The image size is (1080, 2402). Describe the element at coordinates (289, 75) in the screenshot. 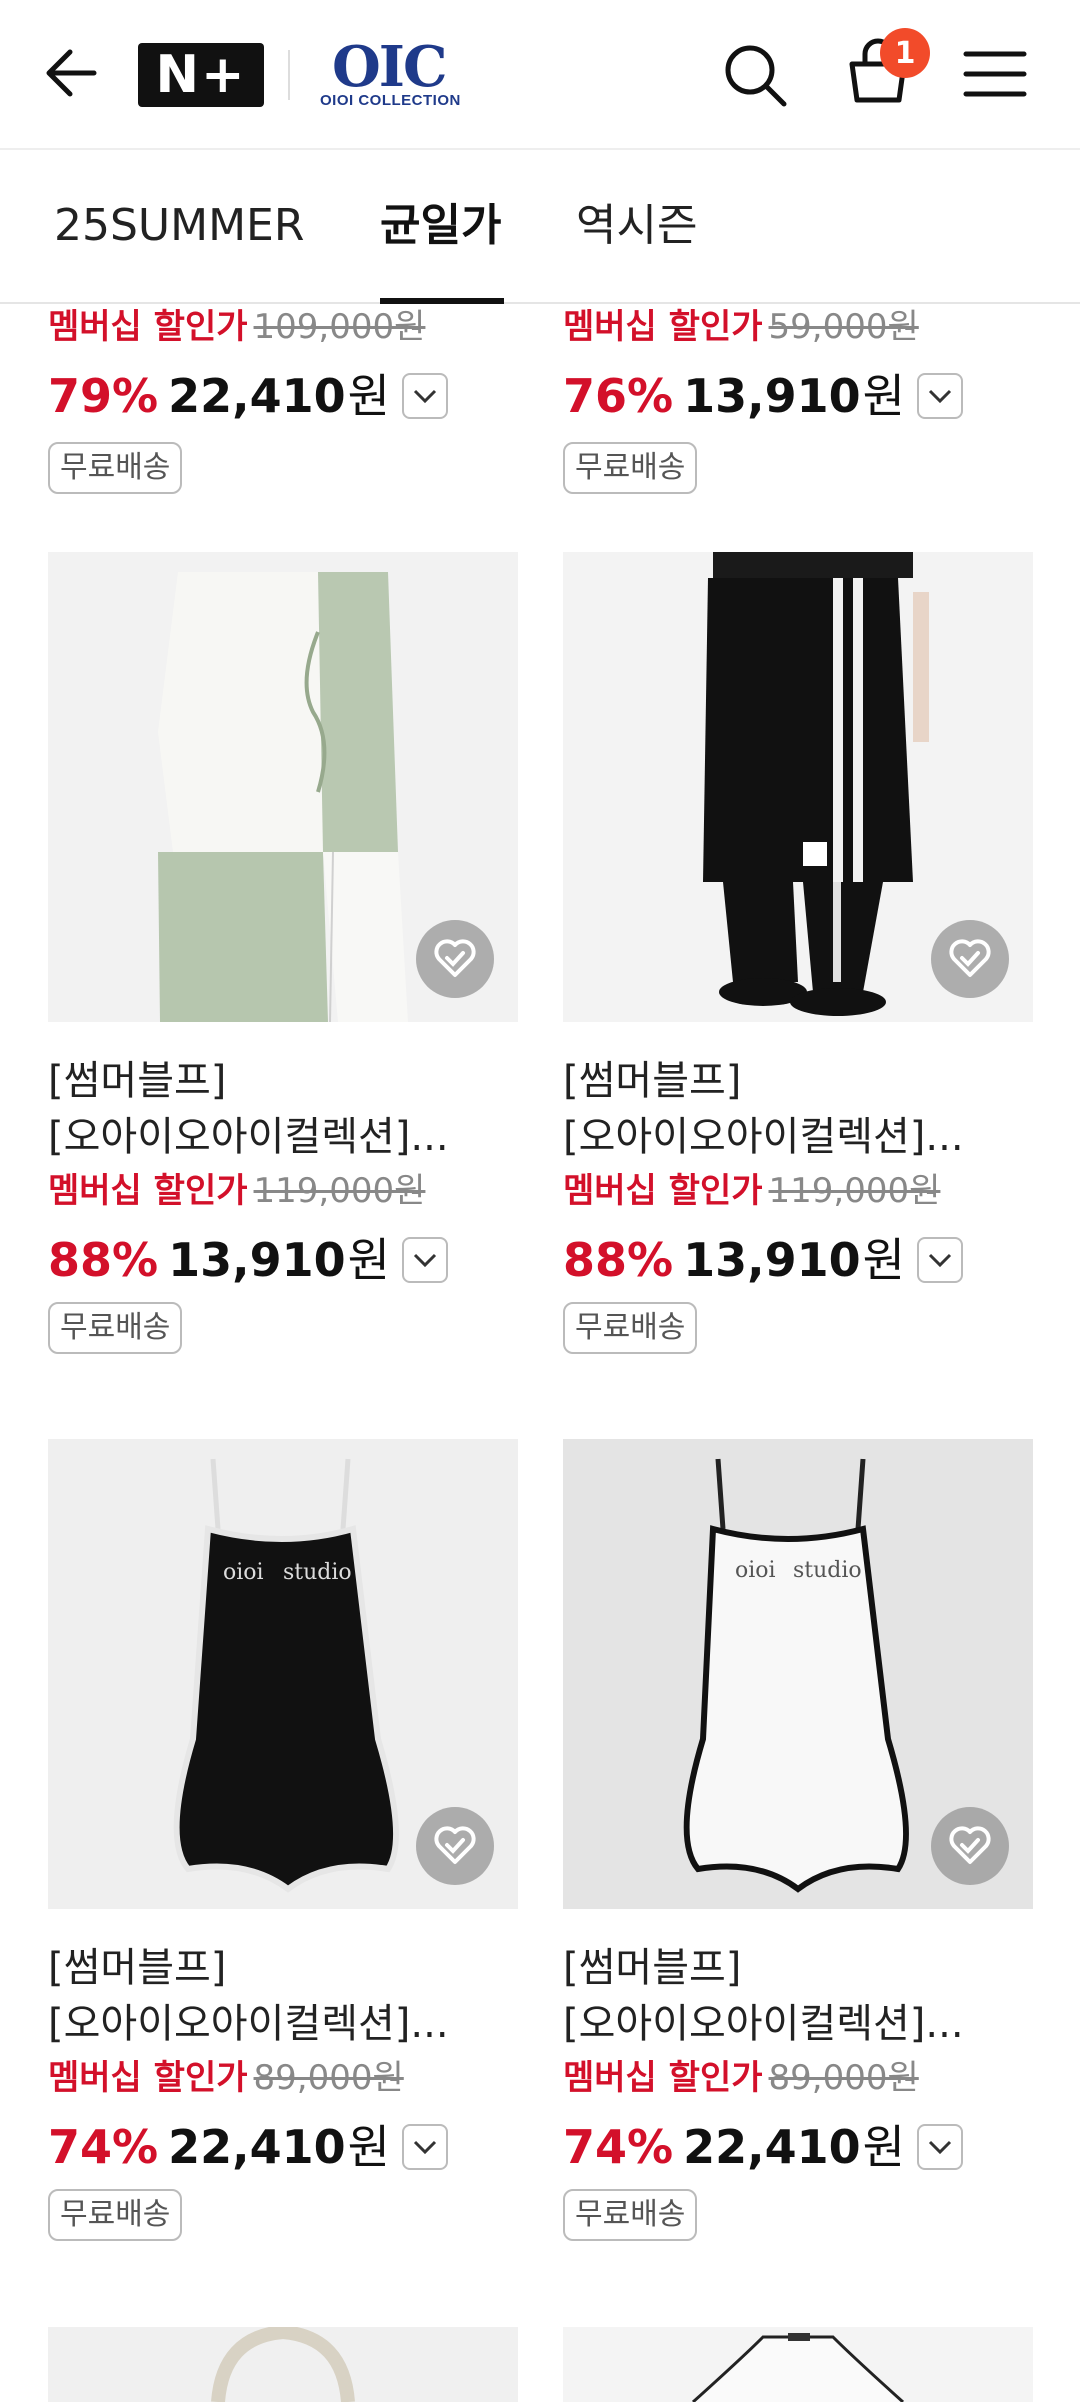

I see `logo-divider` at that location.